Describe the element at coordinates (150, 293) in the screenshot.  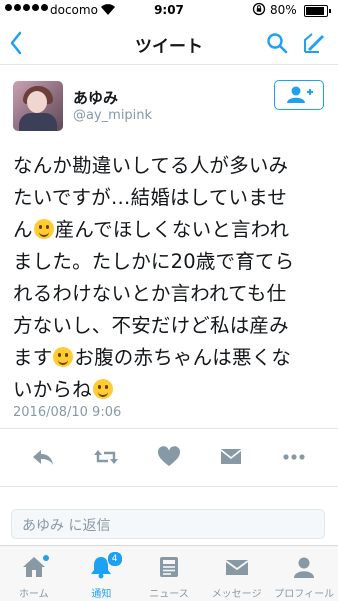
I see `tweet-line: れるわけないとか言われても仕` at that location.